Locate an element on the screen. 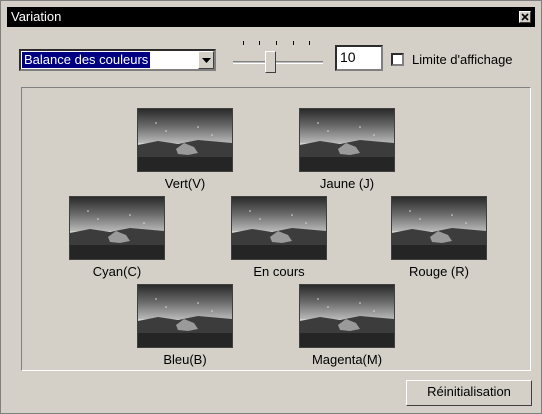  variant-label: Vert(V) is located at coordinates (185, 183).